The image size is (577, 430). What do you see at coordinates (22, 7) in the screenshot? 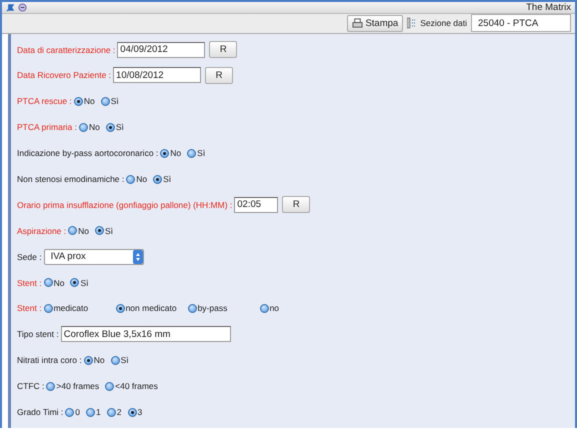
I see `minimize-icon` at bounding box center [22, 7].